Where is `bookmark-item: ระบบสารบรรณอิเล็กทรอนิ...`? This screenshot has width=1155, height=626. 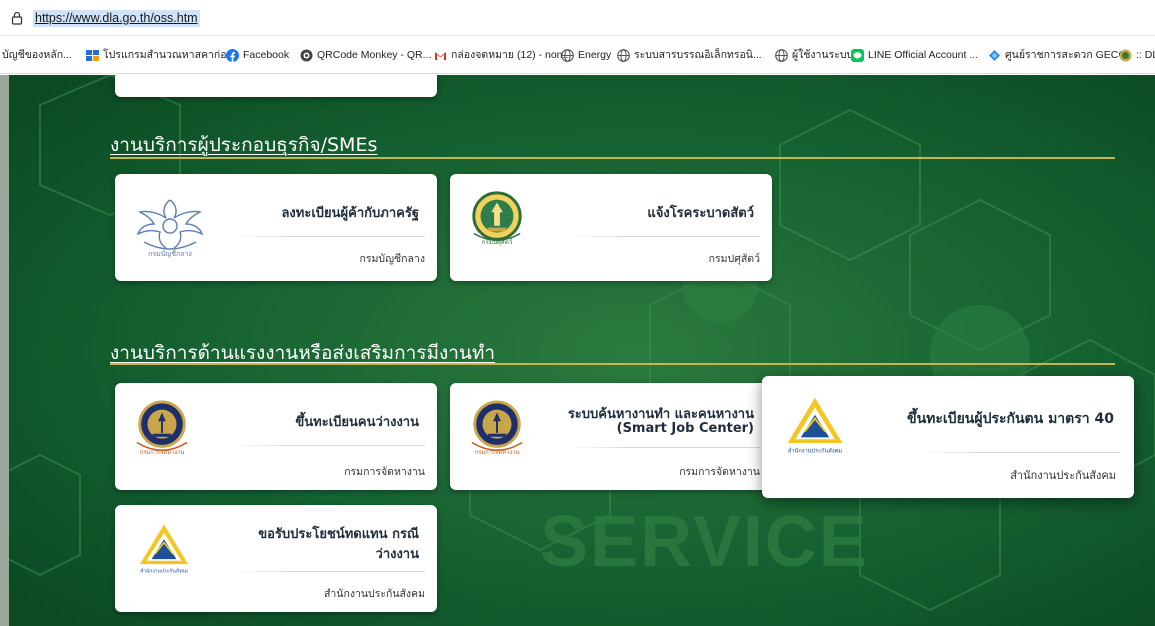 bookmark-item: ระบบสารบรรณอิเล็กทรอนิ... is located at coordinates (689, 55).